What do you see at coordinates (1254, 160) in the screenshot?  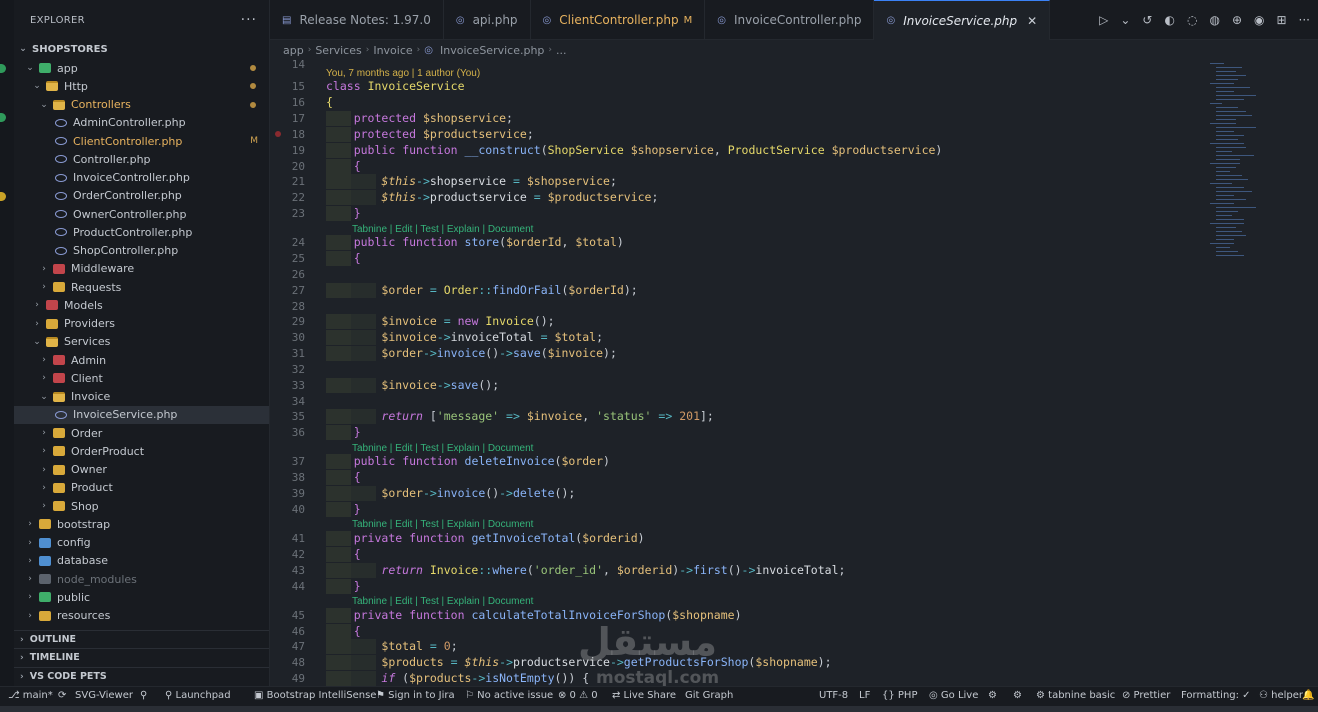 I see `minimap` at bounding box center [1254, 160].